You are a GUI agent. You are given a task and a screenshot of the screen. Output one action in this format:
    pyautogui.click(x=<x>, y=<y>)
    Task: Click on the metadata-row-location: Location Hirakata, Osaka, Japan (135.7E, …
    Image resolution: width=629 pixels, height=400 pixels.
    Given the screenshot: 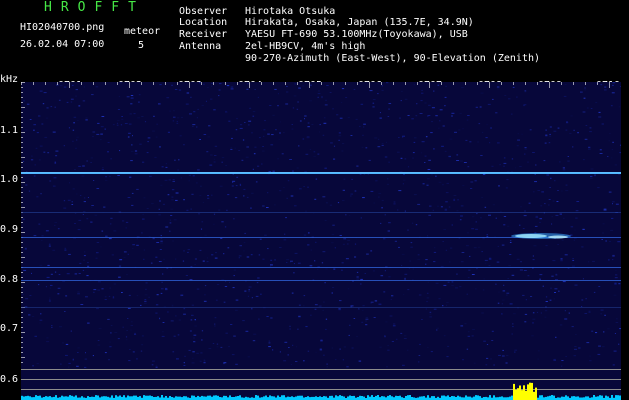 What is the action you would take?
    pyautogui.click(x=326, y=22)
    